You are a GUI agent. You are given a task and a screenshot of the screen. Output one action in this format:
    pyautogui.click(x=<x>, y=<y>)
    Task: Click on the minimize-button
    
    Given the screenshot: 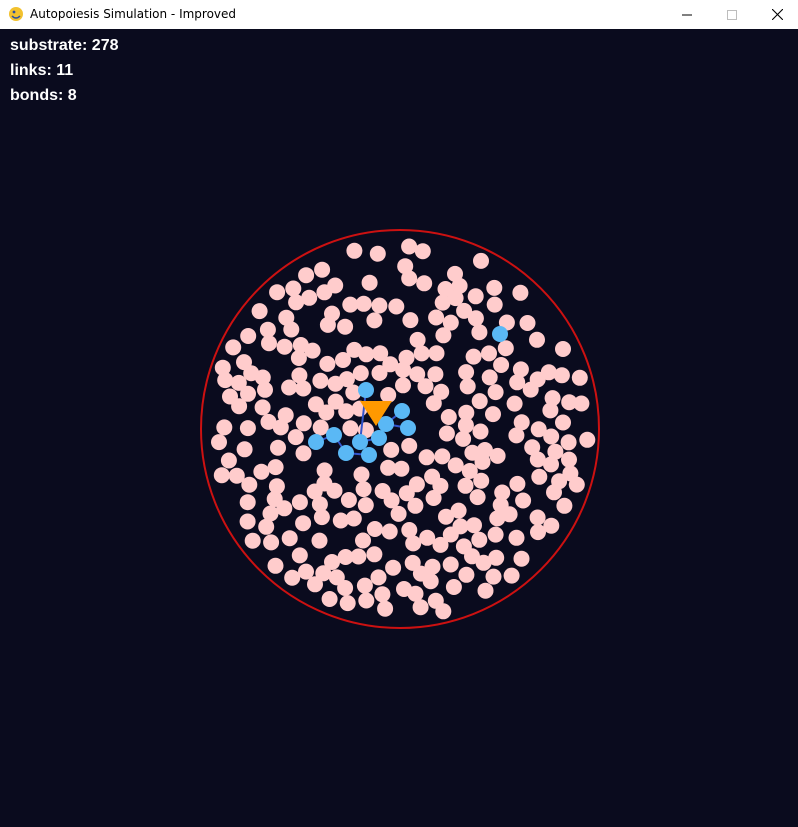 What is the action you would take?
    pyautogui.click(x=687, y=14)
    